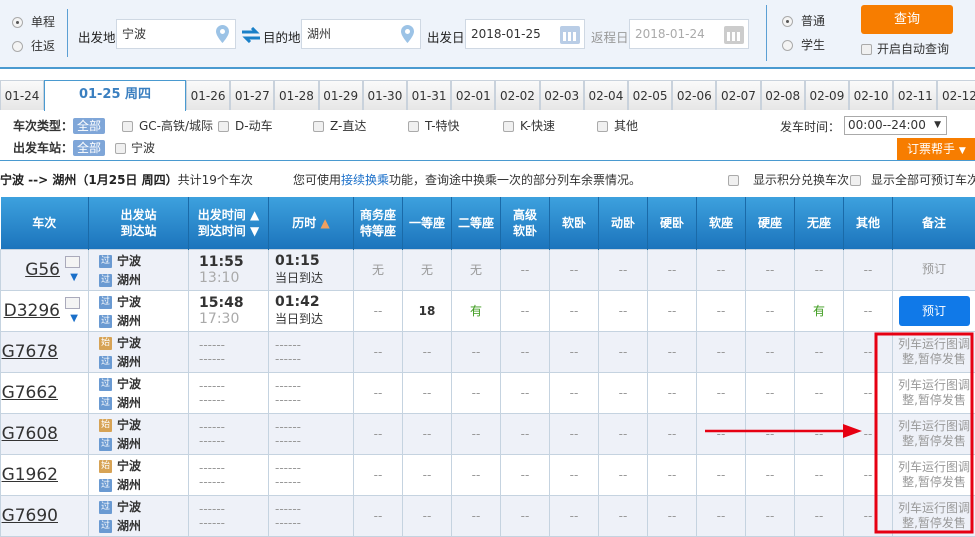  Describe the element at coordinates (30, 516) in the screenshot. I see `train-number-link: G7690` at that location.